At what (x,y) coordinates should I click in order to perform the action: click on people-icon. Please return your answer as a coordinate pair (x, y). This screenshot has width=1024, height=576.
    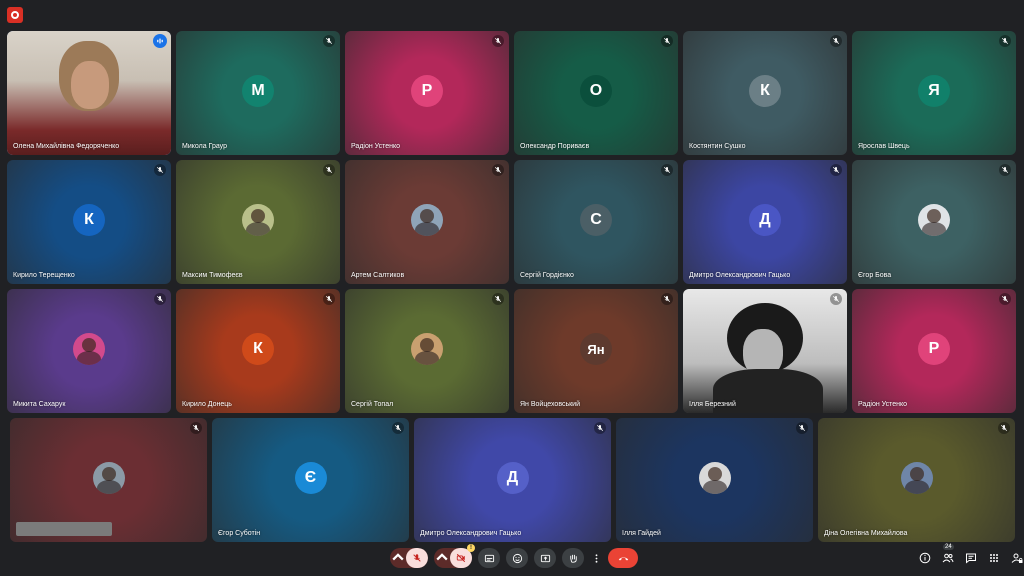
    Looking at the image, I should click on (948, 558).